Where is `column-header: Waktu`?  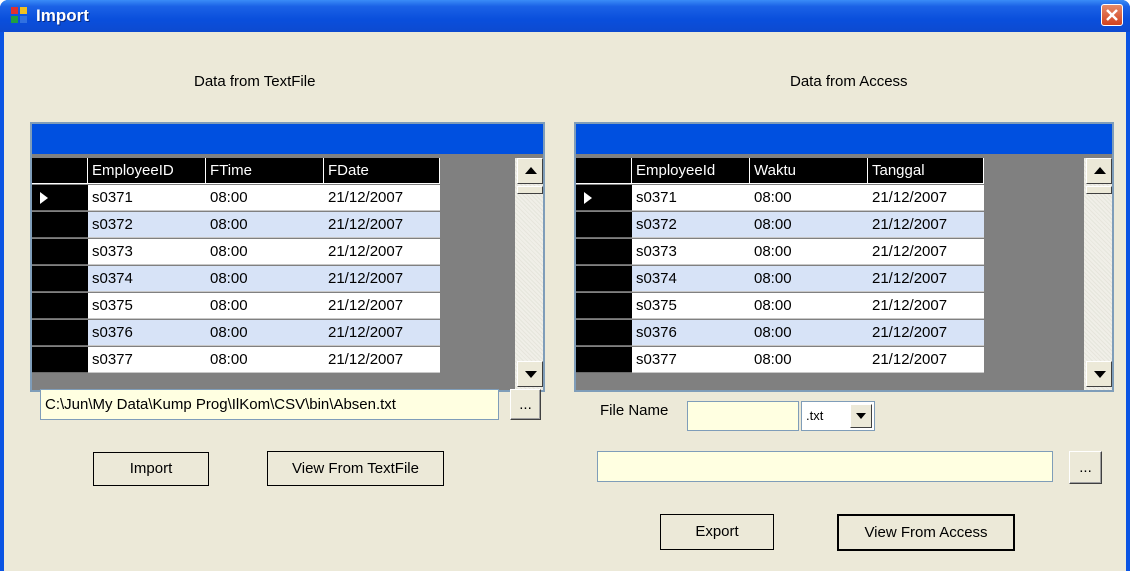
column-header: Waktu is located at coordinates (809, 171).